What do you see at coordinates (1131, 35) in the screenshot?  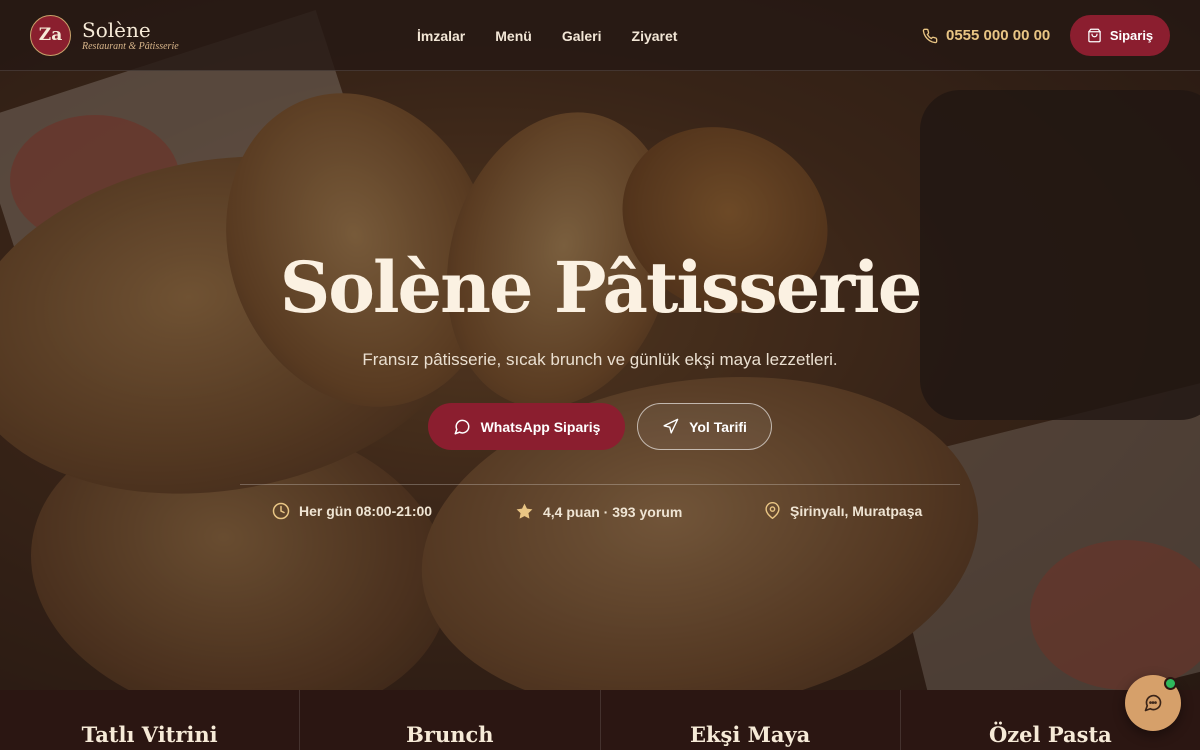 I see `order-button-label: Sipariş` at bounding box center [1131, 35].